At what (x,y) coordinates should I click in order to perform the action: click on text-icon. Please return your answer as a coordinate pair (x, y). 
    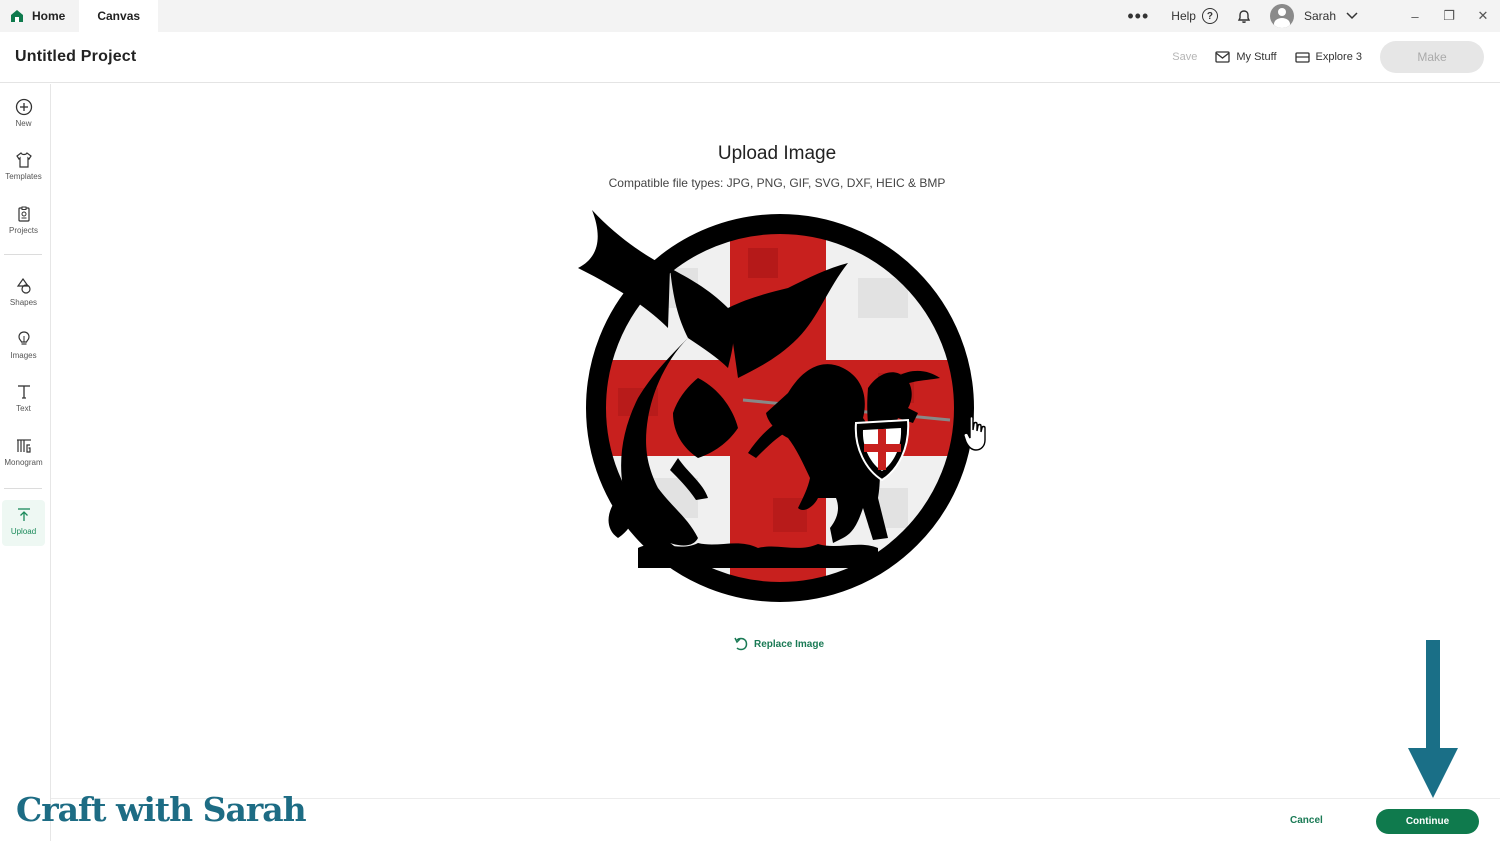
    Looking at the image, I should click on (23, 392).